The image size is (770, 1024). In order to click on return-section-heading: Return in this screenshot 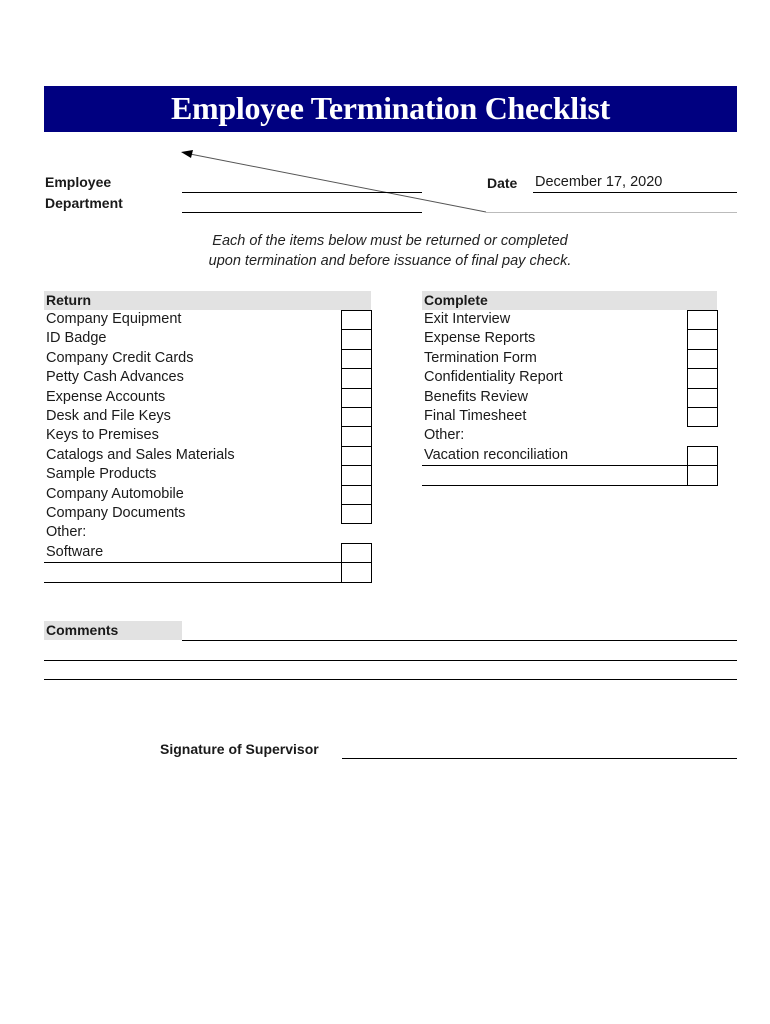, I will do `click(207, 300)`.